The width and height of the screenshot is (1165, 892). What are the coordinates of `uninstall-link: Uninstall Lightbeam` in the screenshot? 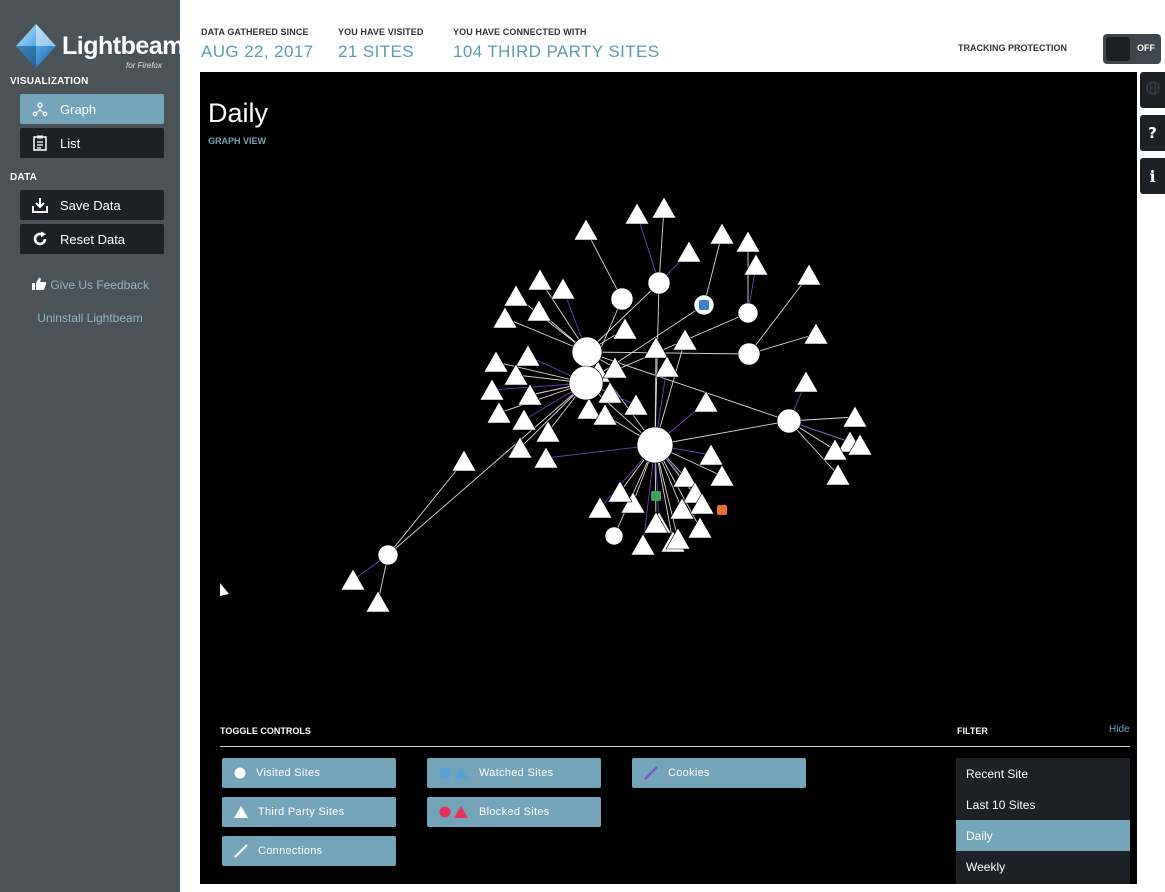 It's located at (90, 318).